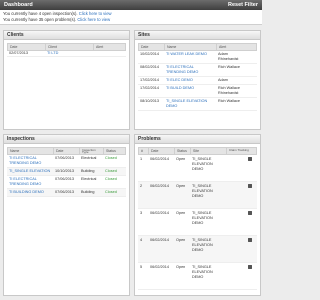 The image size is (320, 300). What do you see at coordinates (66, 54) in the screenshot?
I see `table-row: 02/07/2013 TI LTD` at bounding box center [66, 54].